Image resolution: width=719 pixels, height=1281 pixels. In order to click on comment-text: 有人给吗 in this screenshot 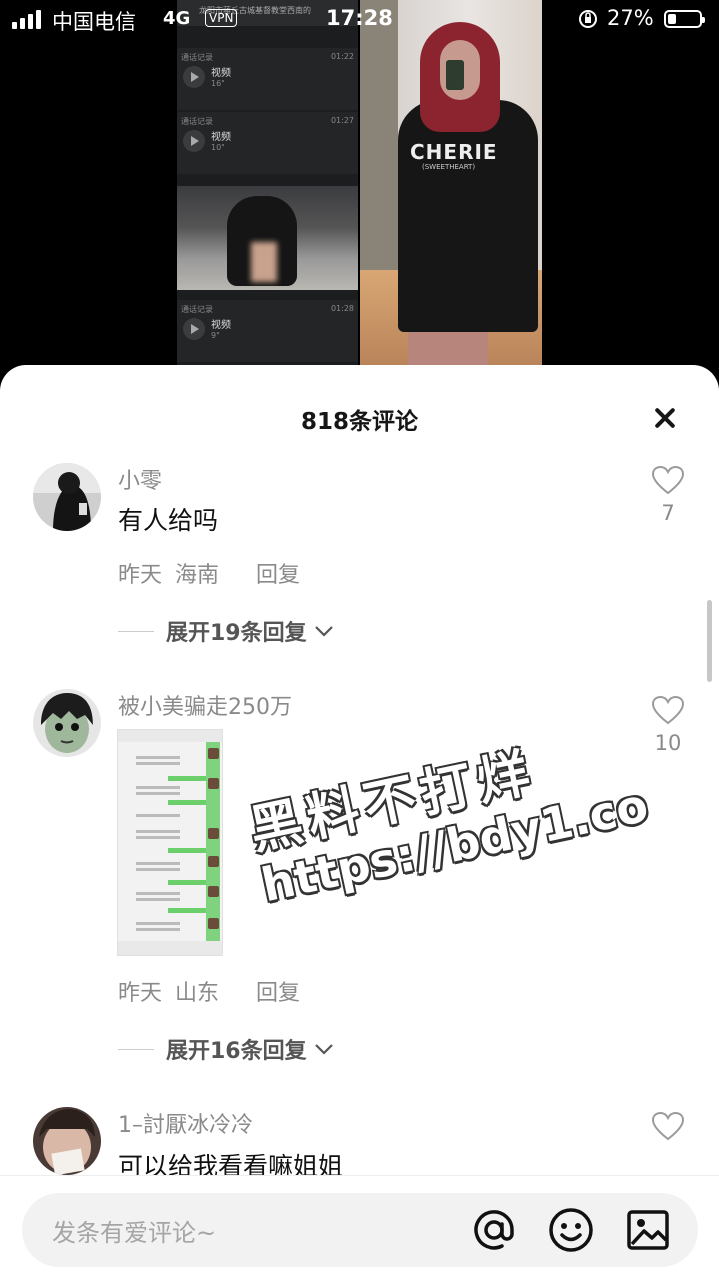, I will do `click(168, 520)`.